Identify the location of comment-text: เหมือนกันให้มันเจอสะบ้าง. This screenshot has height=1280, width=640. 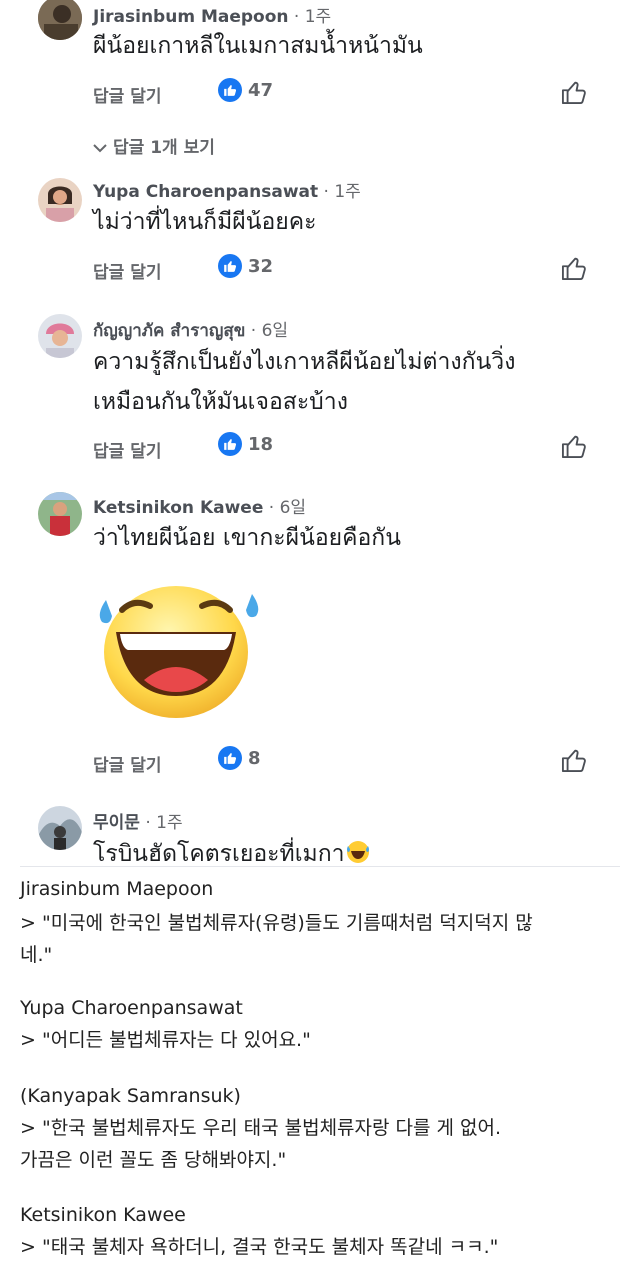
(220, 402).